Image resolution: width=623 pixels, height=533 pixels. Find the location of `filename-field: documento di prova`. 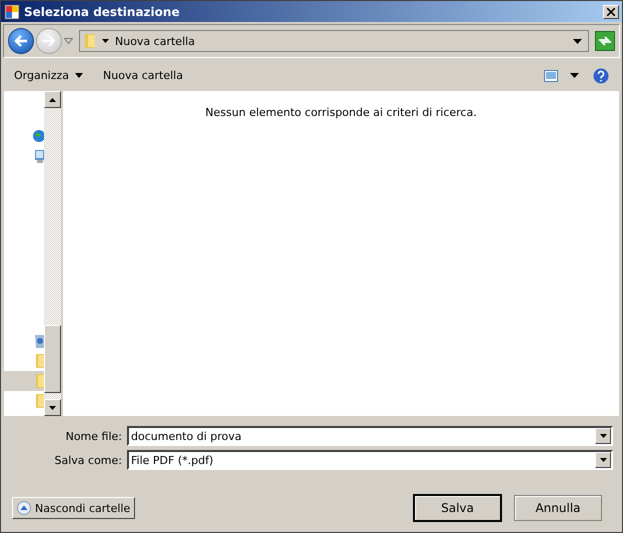

filename-field: documento di prova is located at coordinates (370, 436).